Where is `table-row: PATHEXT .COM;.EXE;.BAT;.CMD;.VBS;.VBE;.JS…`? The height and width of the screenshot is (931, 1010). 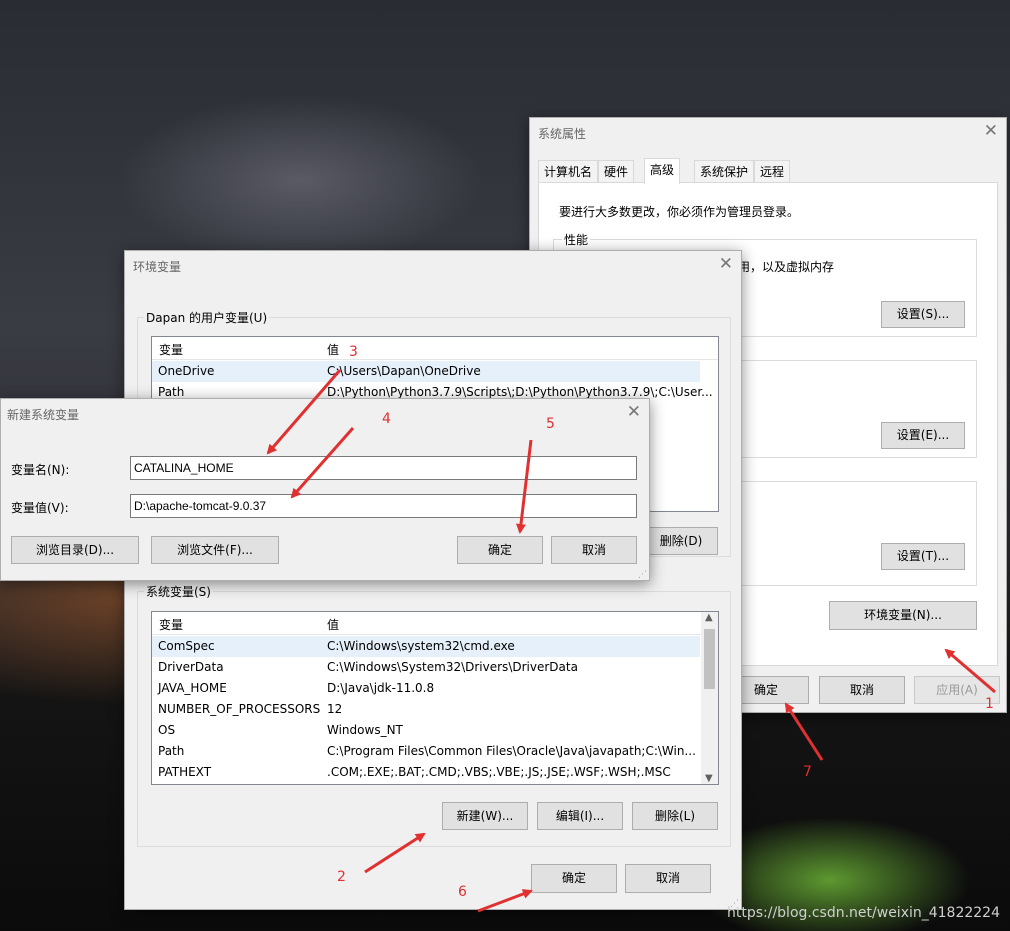 table-row: PATHEXT .COM;.EXE;.BAT;.CMD;.VBS;.VBE;.JS… is located at coordinates (426, 772).